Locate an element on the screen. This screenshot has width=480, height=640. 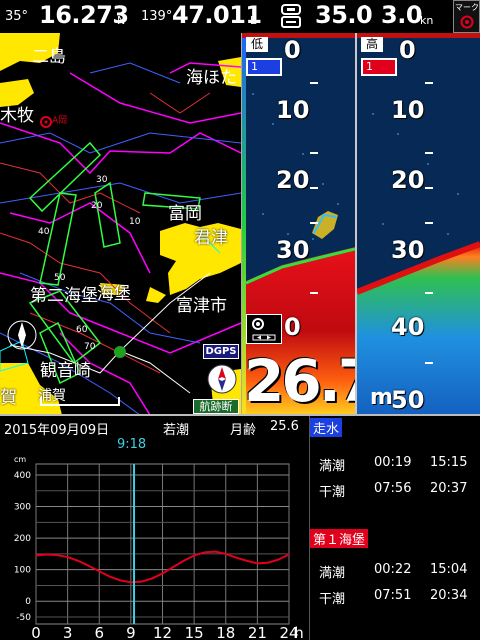
compass-rose-icon is located at coordinates (22, 335).